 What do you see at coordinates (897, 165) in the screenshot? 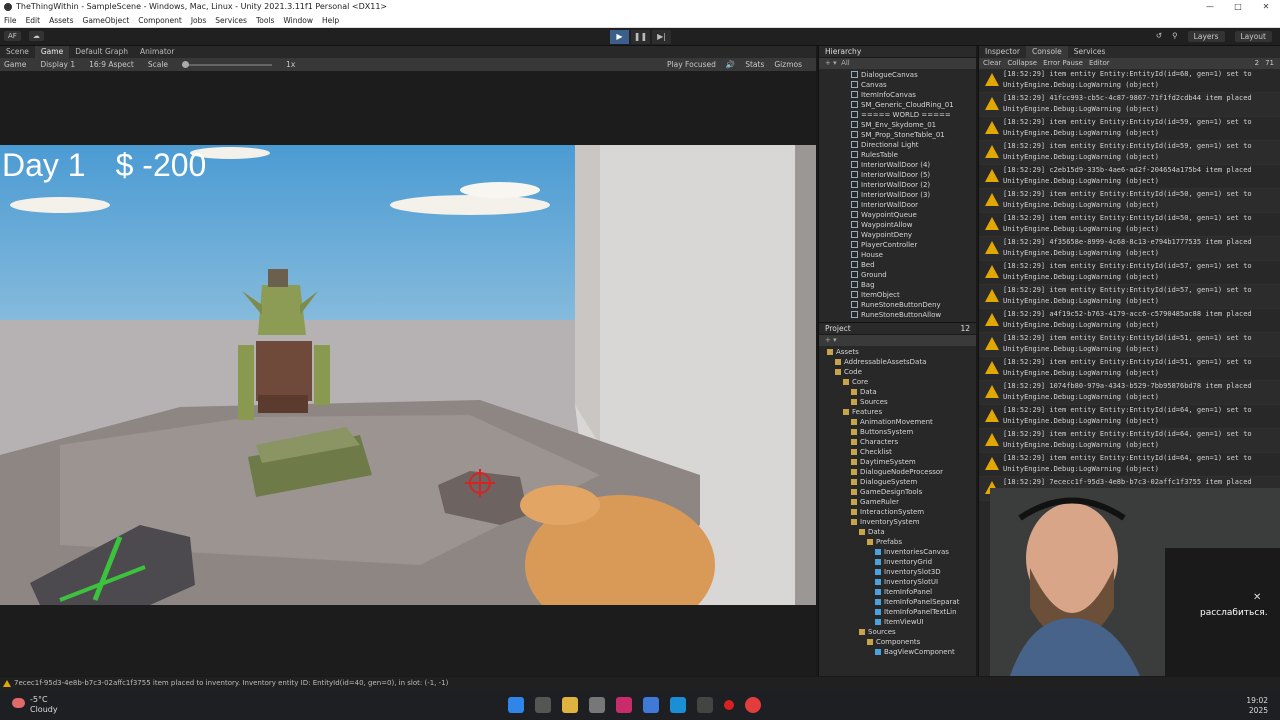
I see `hierarchy-item: InteriorWallDoor (4)` at bounding box center [897, 165].